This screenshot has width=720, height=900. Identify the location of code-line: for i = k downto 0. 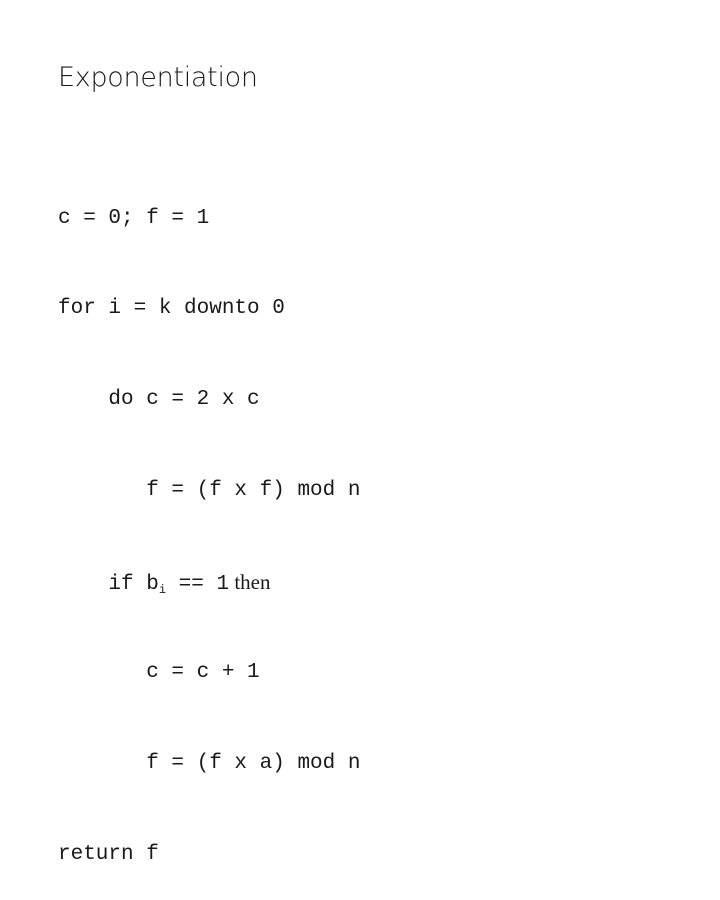
(171, 309).